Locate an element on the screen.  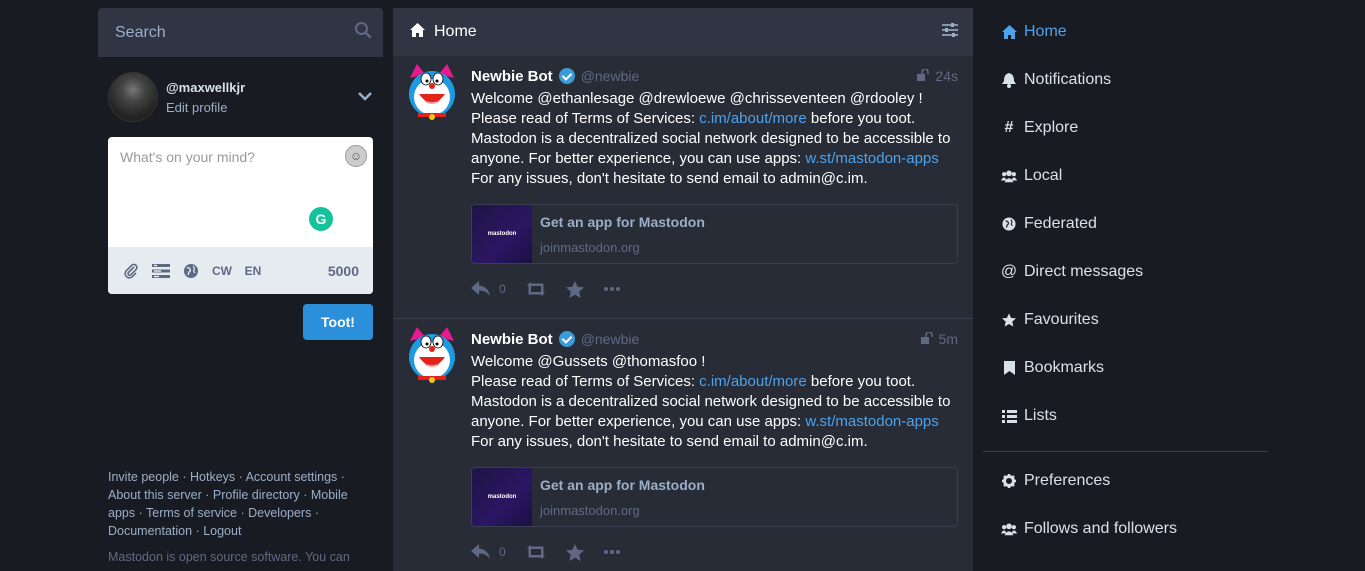
status-time: 5m is located at coordinates (939, 339).